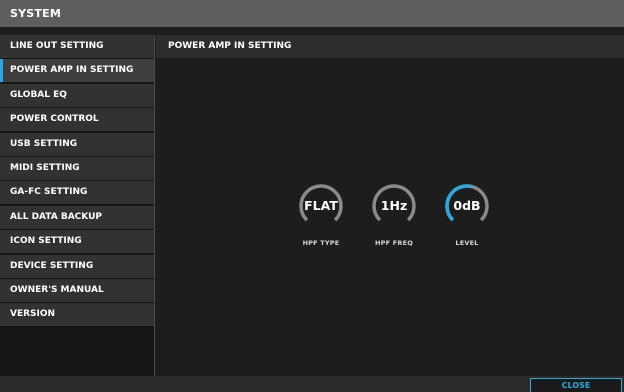 Image resolution: width=624 pixels, height=392 pixels. What do you see at coordinates (77, 242) in the screenshot?
I see `sidebar-item-icon-setting: ICON SETTING` at bounding box center [77, 242].